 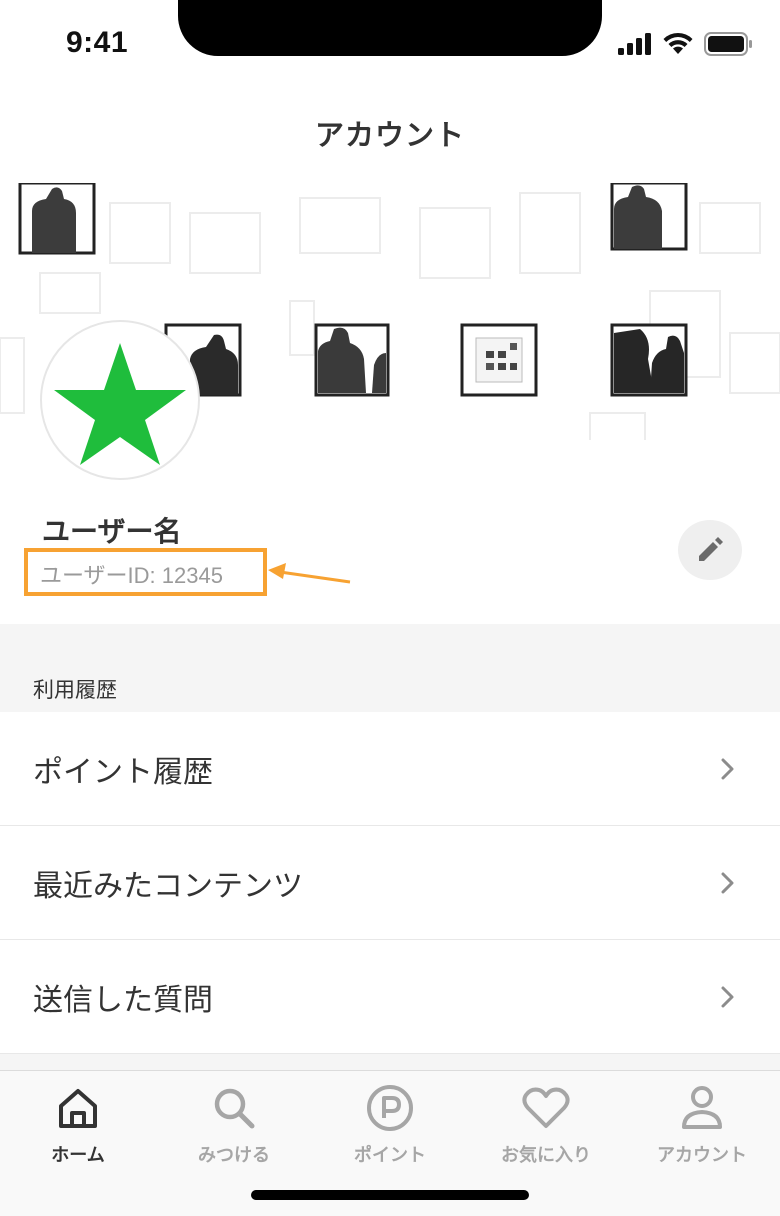 What do you see at coordinates (678, 43) in the screenshot?
I see `wifi-icon` at bounding box center [678, 43].